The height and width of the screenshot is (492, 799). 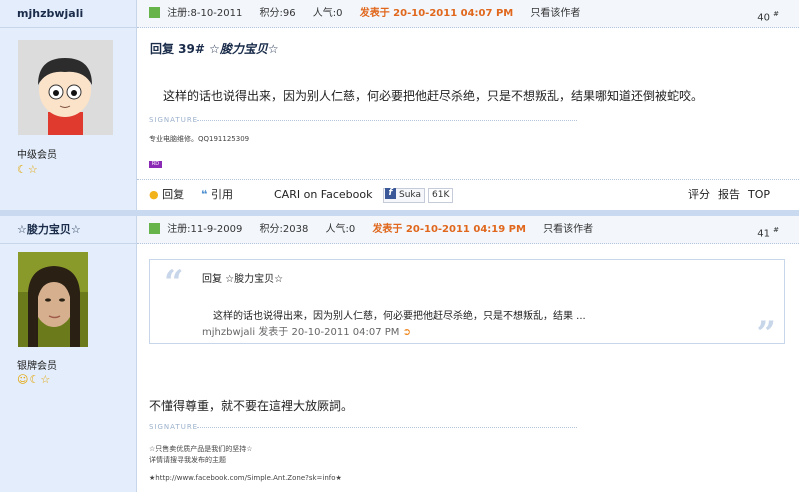 I want to click on points: 积分:2038, so click(x=284, y=229).